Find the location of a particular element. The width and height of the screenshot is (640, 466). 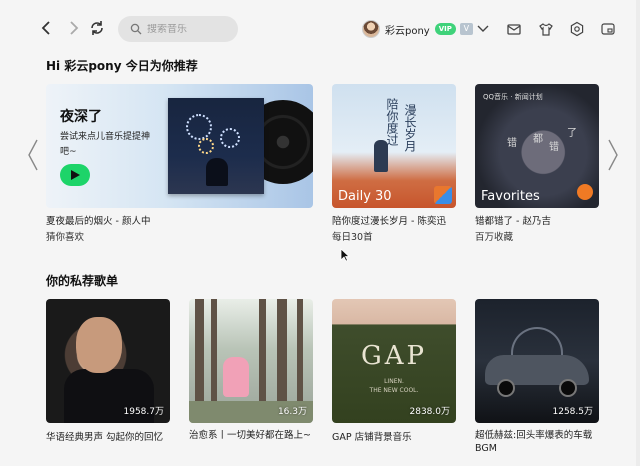

playlist-title: GAP 店铺背景音乐 is located at coordinates (372, 436).